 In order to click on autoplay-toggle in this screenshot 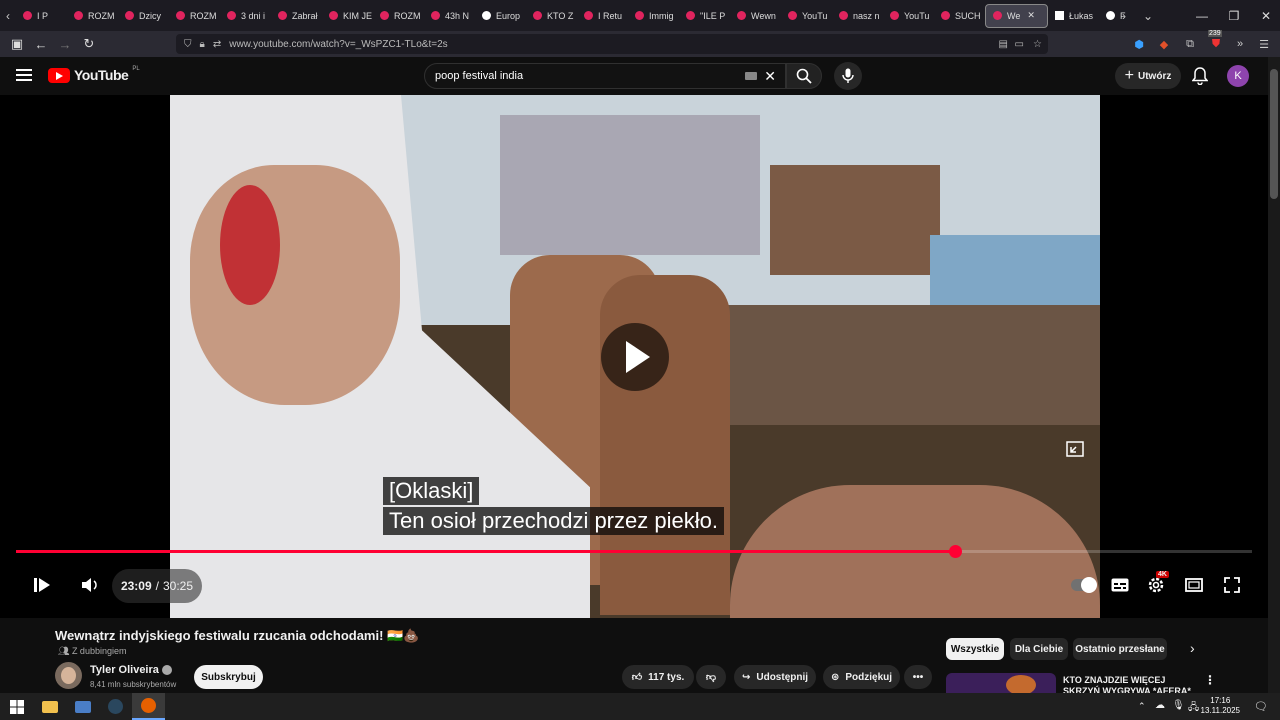, I will do `click(1083, 585)`.